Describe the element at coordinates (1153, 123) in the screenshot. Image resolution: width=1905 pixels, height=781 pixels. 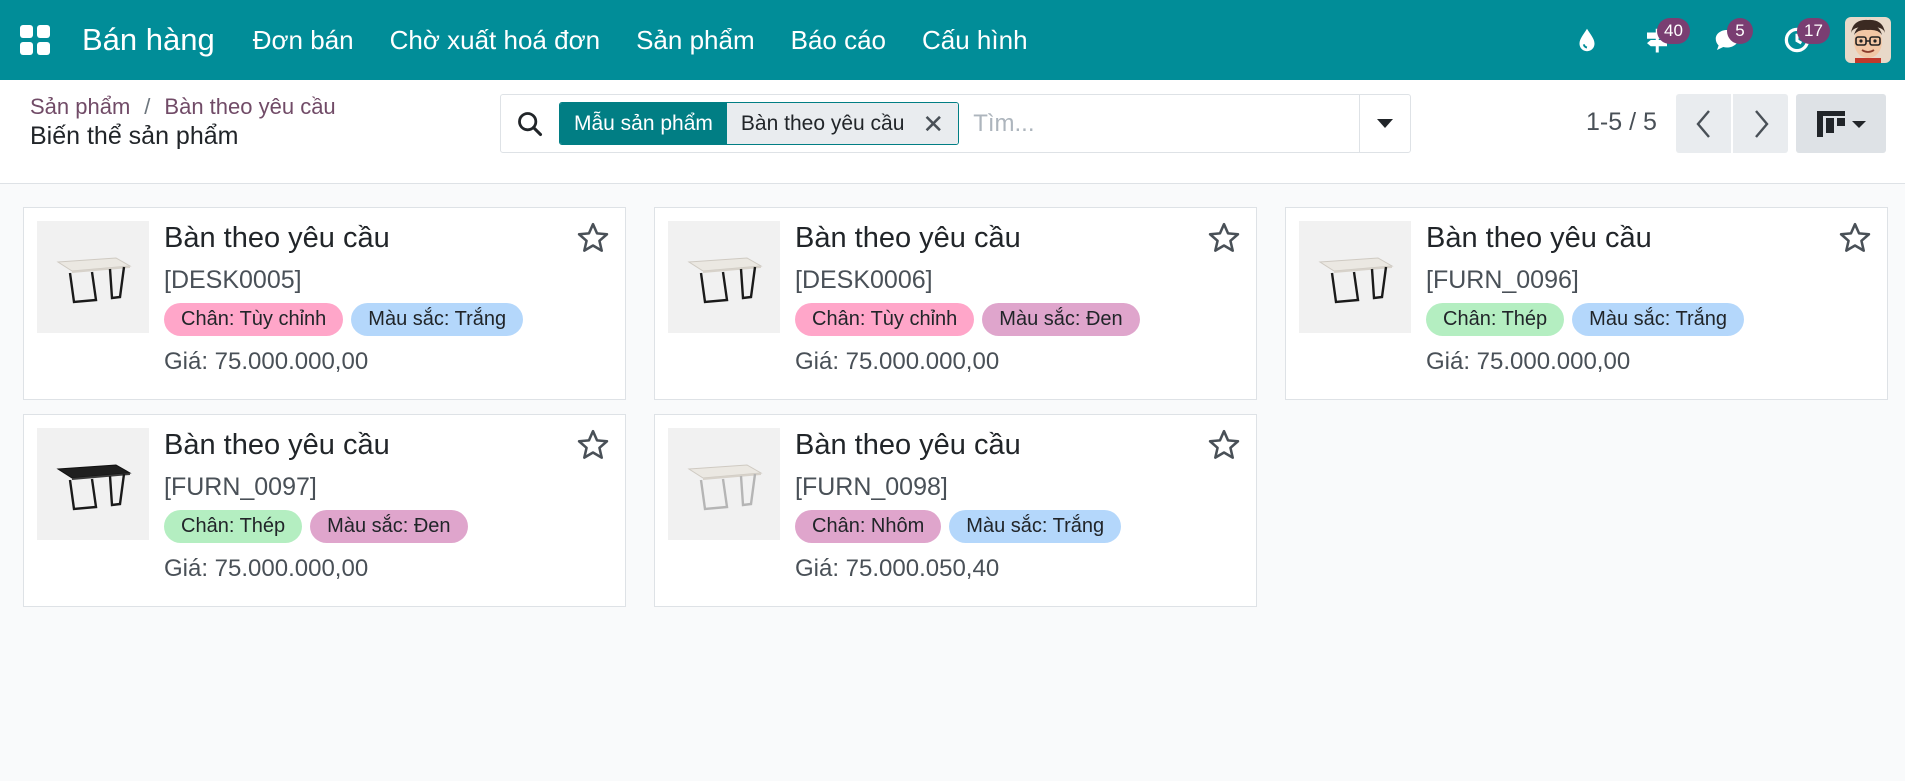
I see `search-input` at that location.